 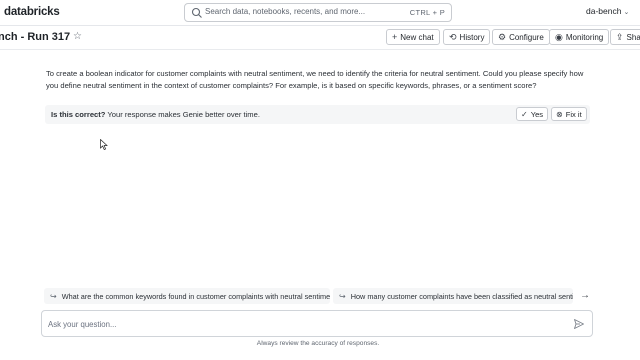 What do you see at coordinates (32, 12) in the screenshot?
I see `databricks-logo: databricks` at bounding box center [32, 12].